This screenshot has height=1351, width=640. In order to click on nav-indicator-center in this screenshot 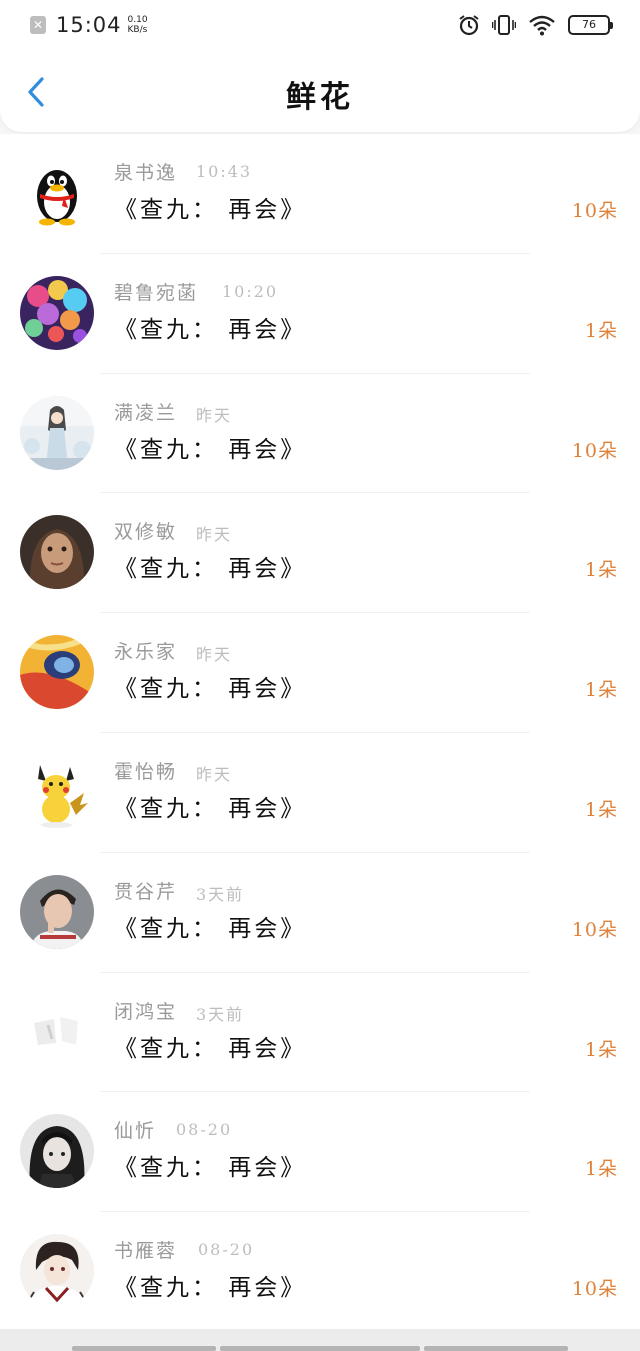, I will do `click(320, 1348)`.